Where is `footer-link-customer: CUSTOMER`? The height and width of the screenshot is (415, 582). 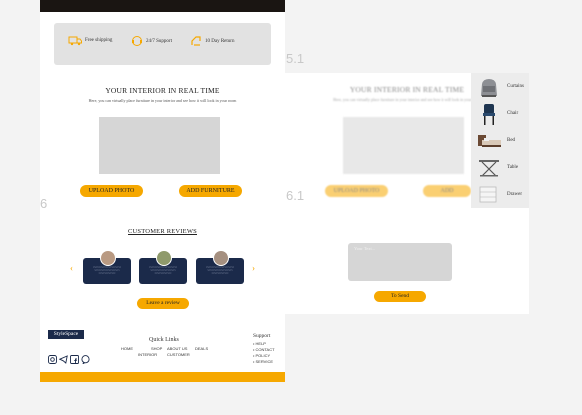 footer-link-customer: CUSTOMER is located at coordinates (178, 354).